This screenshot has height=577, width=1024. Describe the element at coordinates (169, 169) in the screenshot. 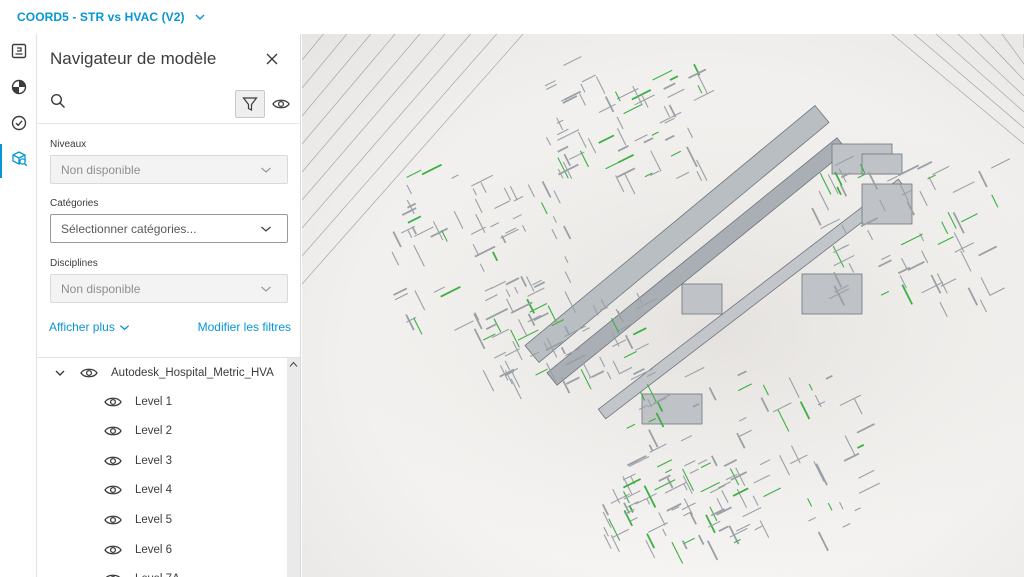

I see `levels-select: Non disponible` at that location.